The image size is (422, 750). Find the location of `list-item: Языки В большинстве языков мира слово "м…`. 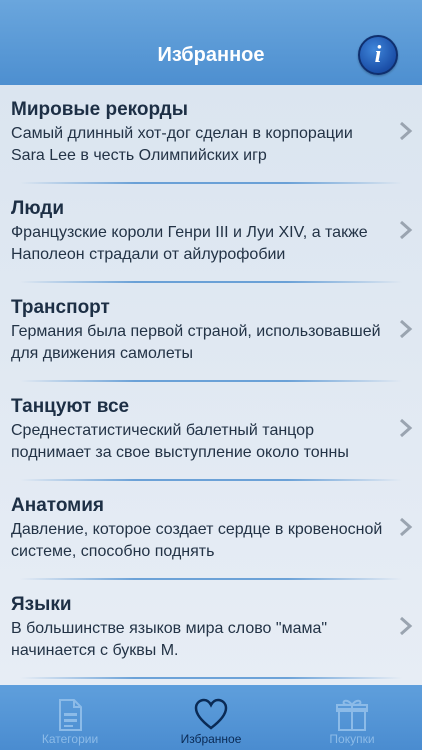

list-item: Языки В большинстве языков мира слово "м… is located at coordinates (211, 629).